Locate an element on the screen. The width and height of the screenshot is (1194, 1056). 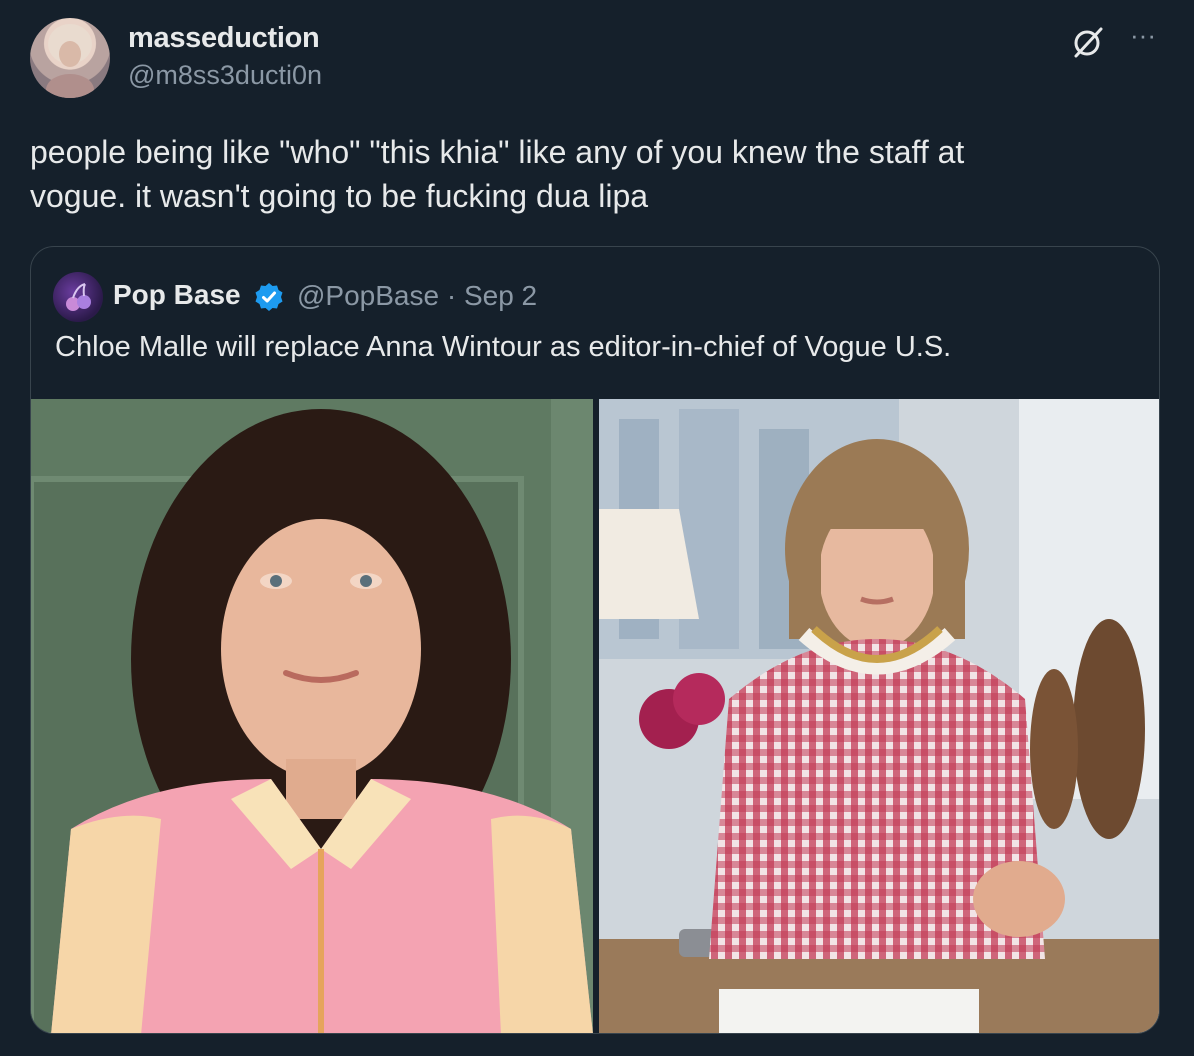
cherry-logo-icon is located at coordinates (78, 297).